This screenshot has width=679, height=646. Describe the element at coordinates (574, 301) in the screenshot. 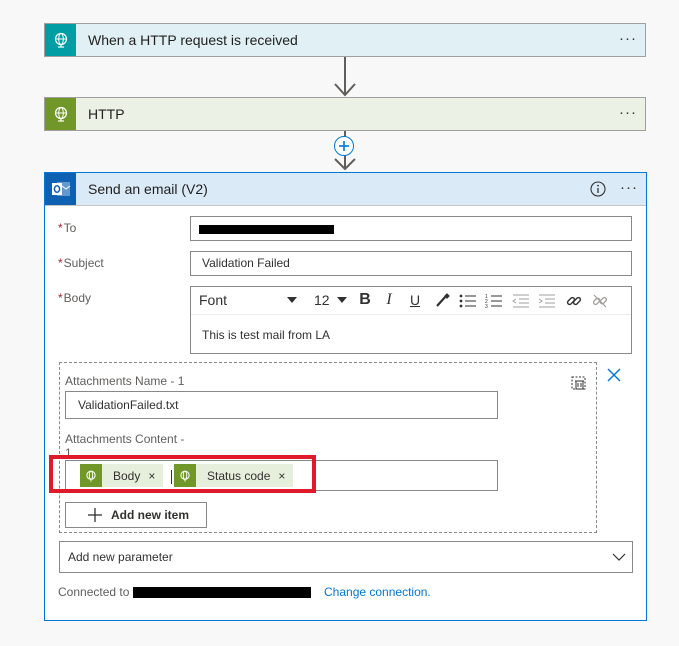

I see `link-icon` at that location.